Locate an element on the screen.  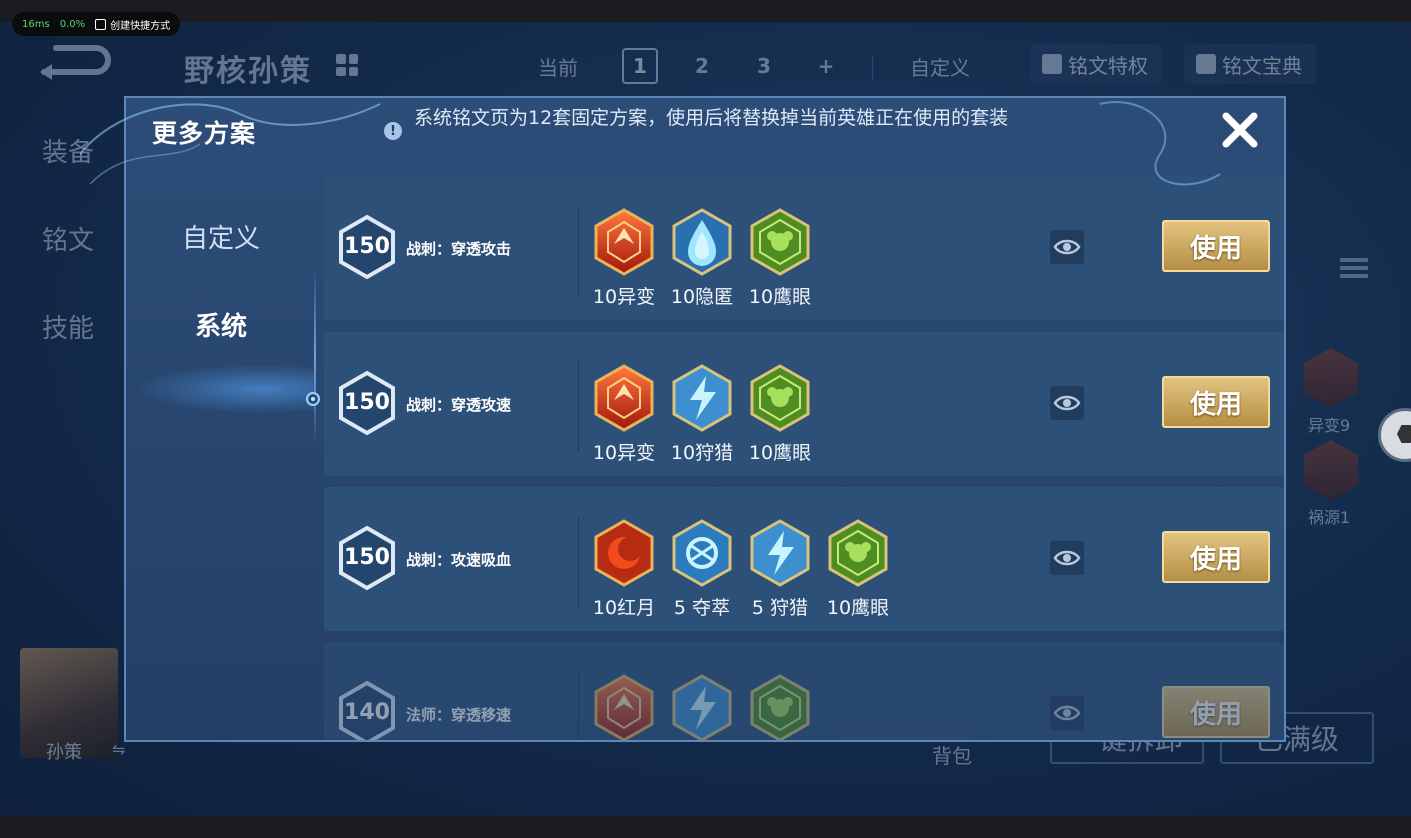
preset-name: 战刺：穿透攻速 is located at coordinates (459, 405).